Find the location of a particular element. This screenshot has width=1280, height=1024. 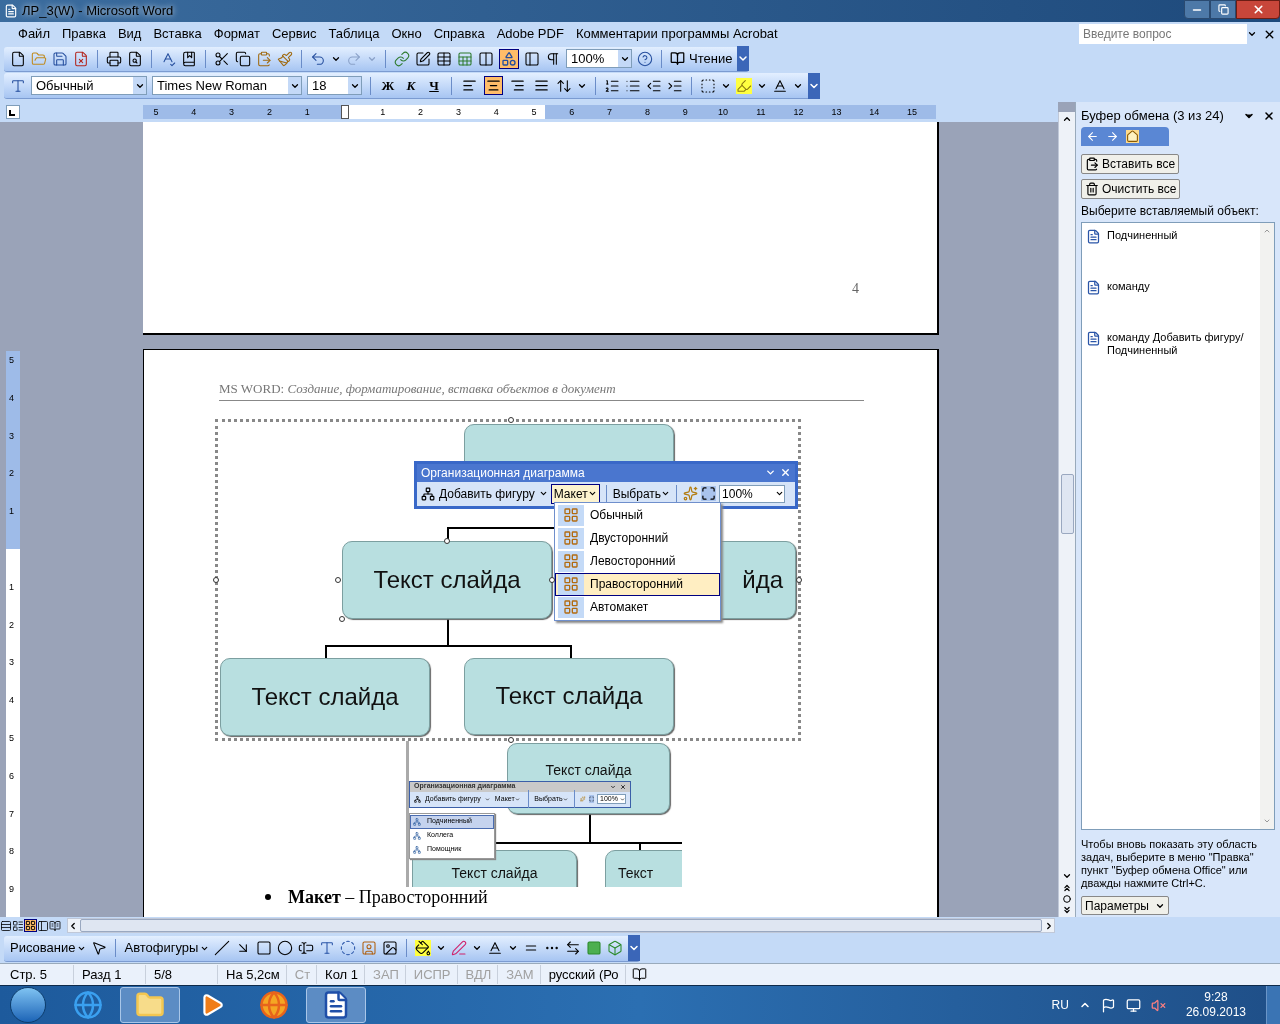

select-button: Выбрать is located at coordinates (641, 493).